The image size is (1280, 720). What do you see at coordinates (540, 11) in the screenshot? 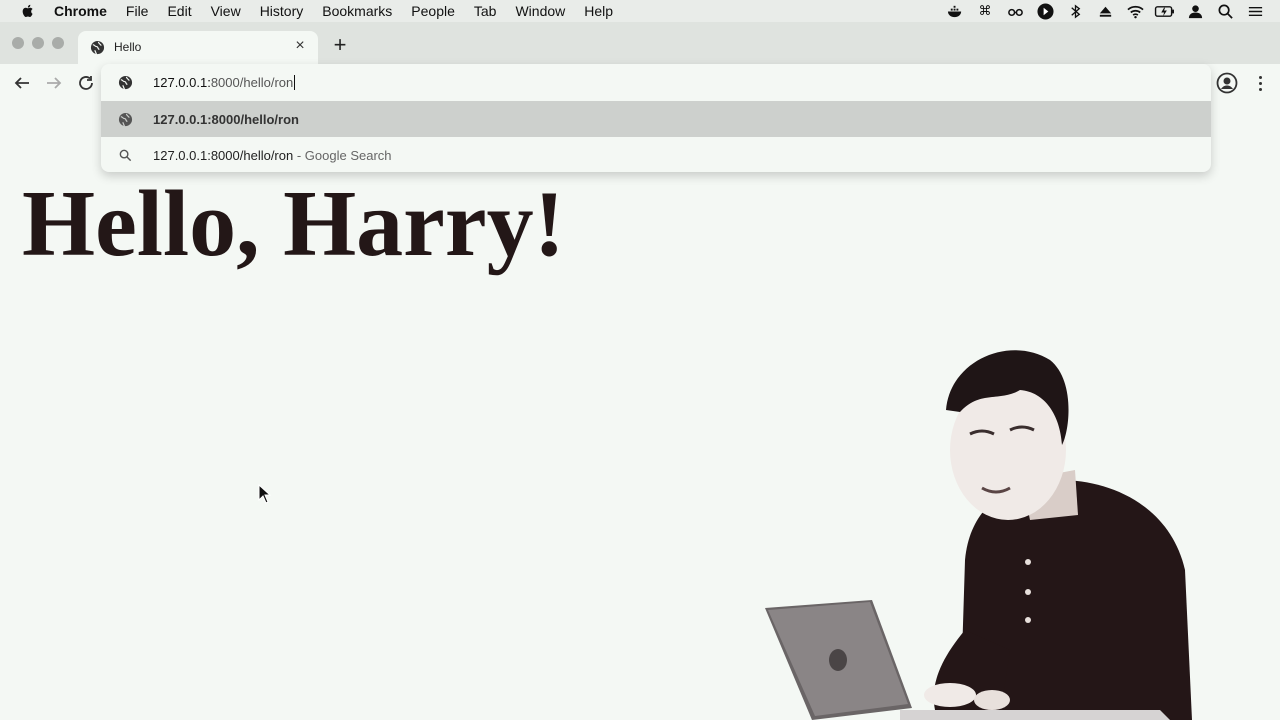
I see `menu-window: Window` at bounding box center [540, 11].